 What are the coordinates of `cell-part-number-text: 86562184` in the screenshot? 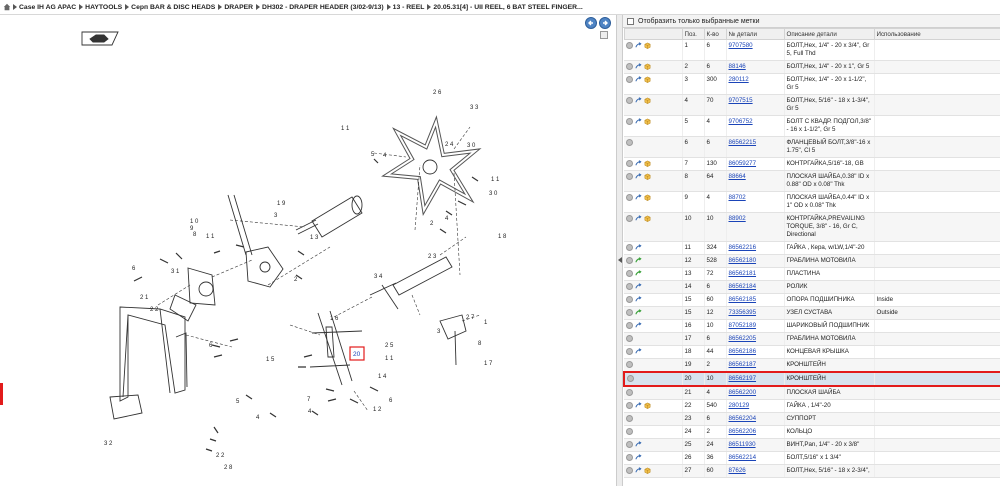 It's located at (743, 286).